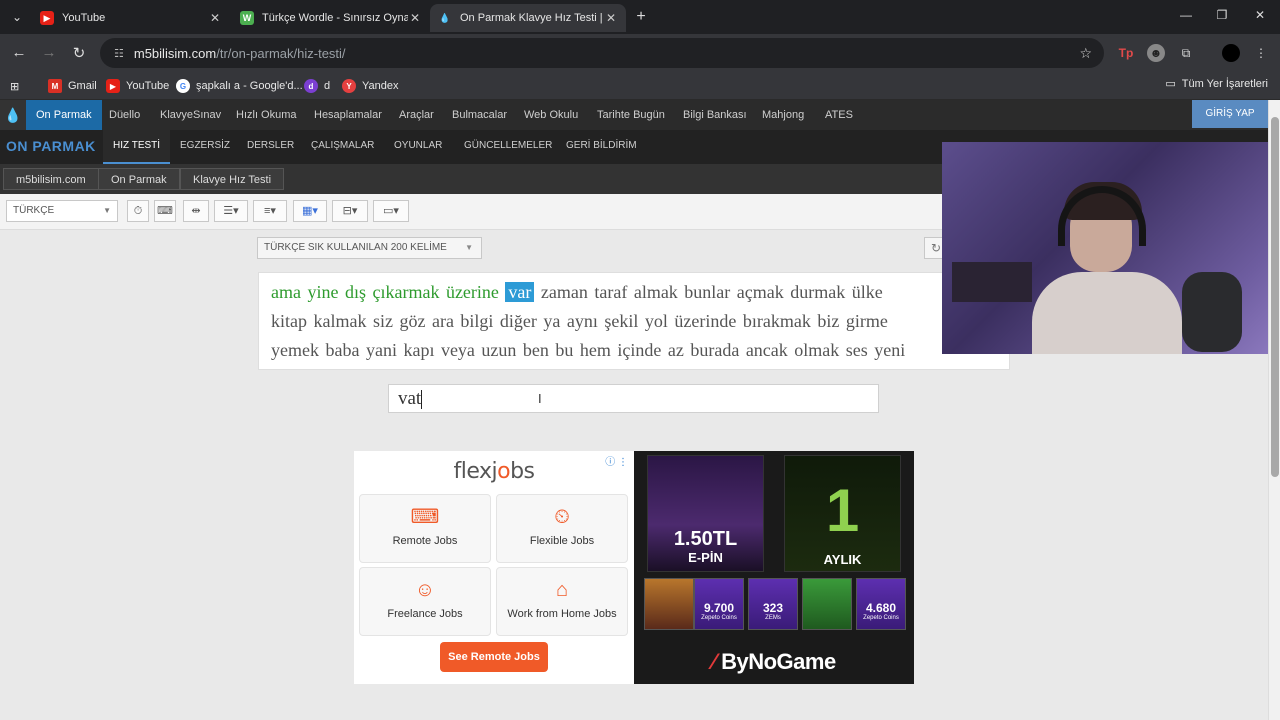 This screenshot has height=720, width=1280. I want to click on layout-icon: ⊟▾, so click(350, 211).